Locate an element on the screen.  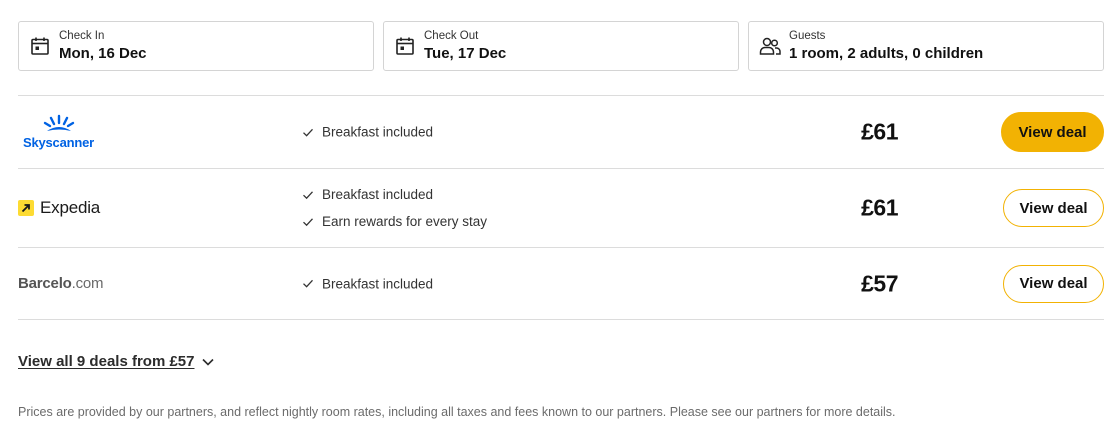
feature-item: Earn rewards for every stay is located at coordinates (394, 221).